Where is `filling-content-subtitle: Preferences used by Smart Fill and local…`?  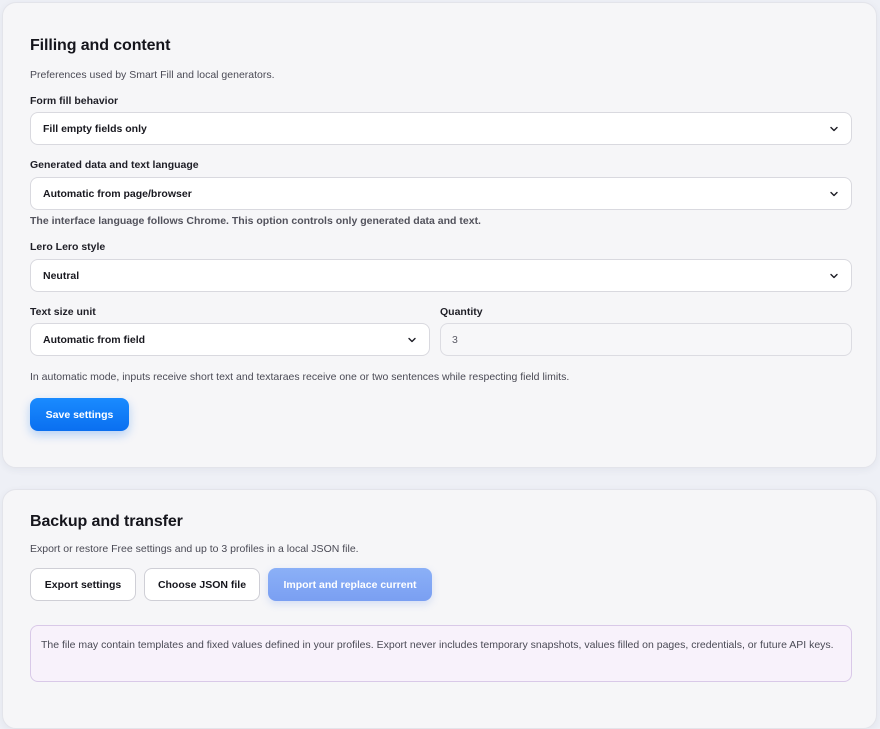 filling-content-subtitle: Preferences used by Smart Fill and local… is located at coordinates (152, 75).